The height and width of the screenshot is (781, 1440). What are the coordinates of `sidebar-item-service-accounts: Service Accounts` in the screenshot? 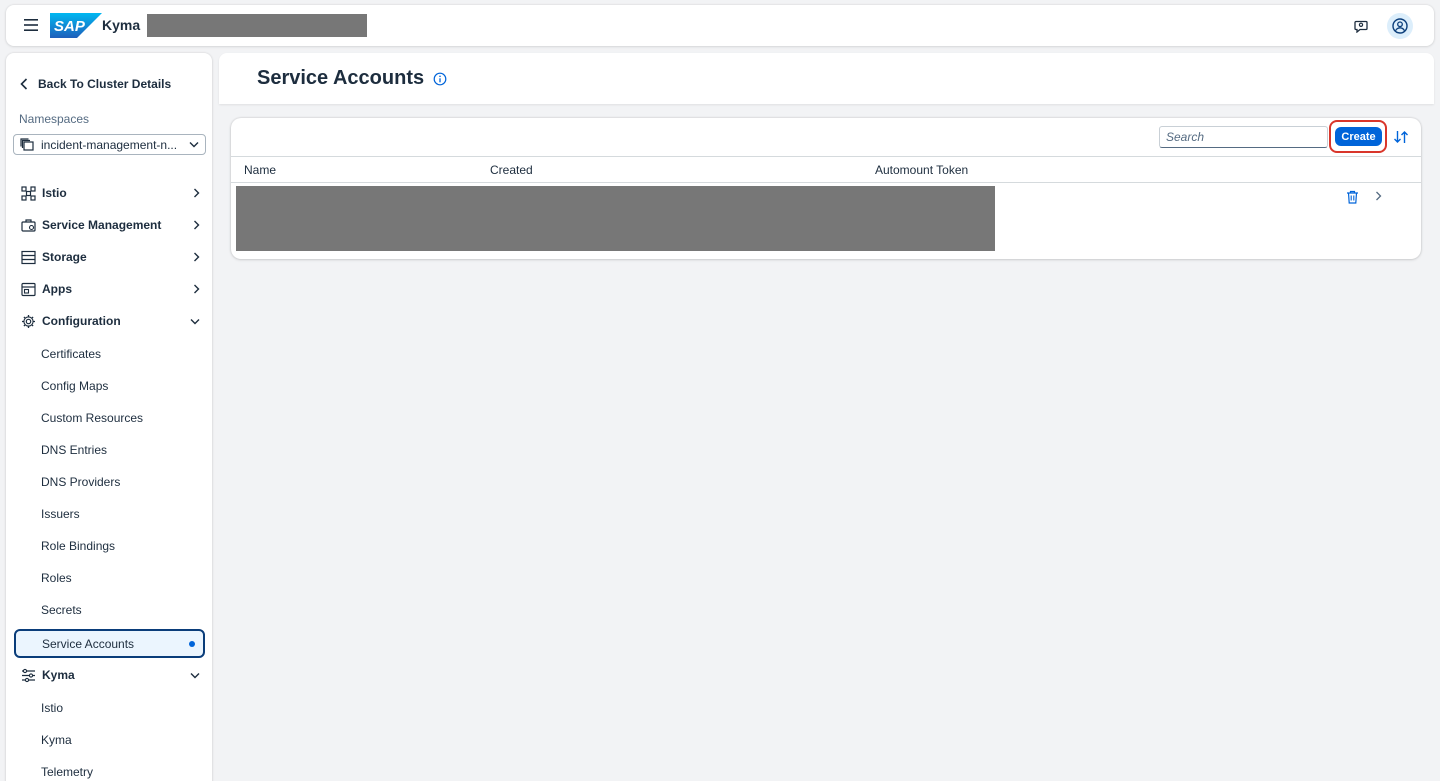 It's located at (109, 643).